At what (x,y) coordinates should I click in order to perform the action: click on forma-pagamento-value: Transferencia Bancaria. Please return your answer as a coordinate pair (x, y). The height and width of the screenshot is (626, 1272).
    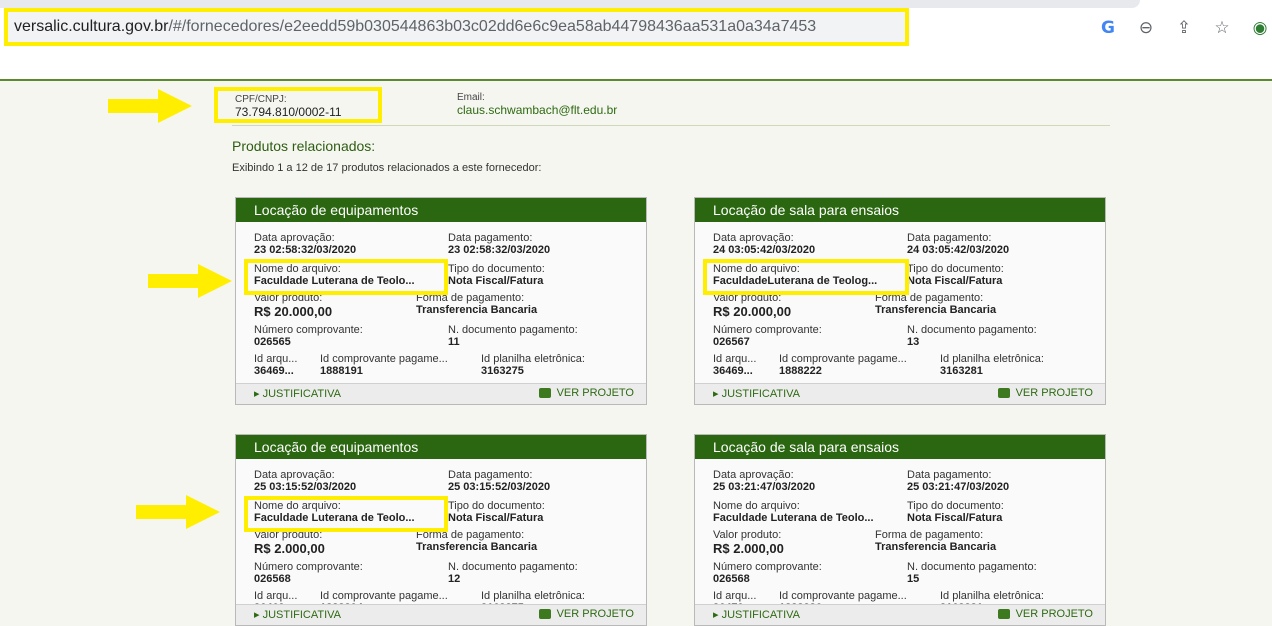
    Looking at the image, I should click on (477, 310).